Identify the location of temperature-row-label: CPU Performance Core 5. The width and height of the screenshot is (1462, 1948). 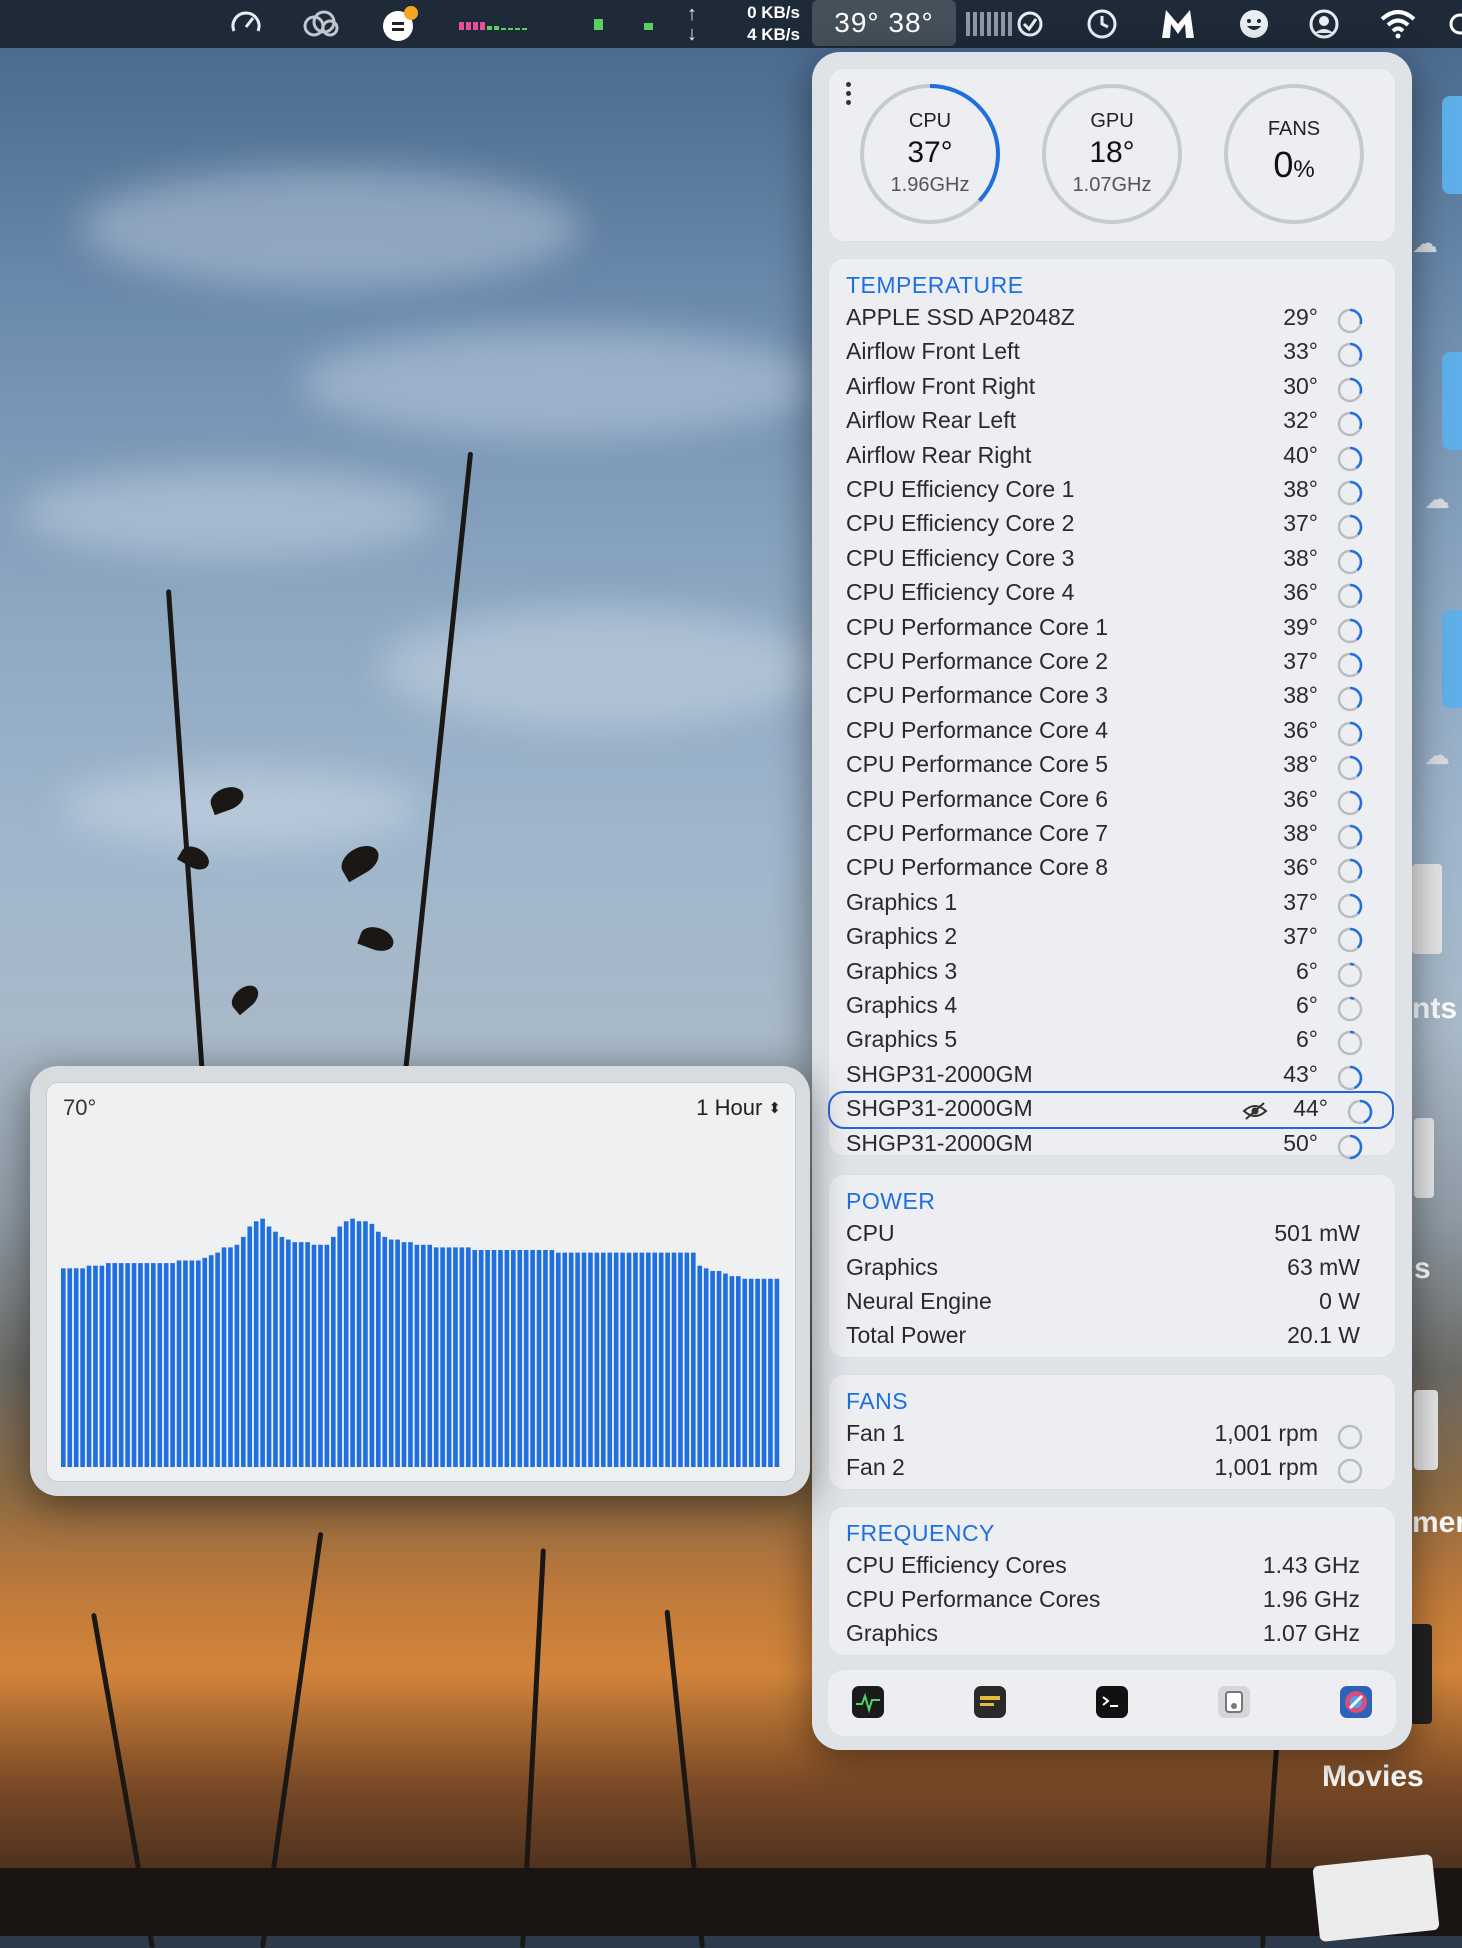
(977, 764).